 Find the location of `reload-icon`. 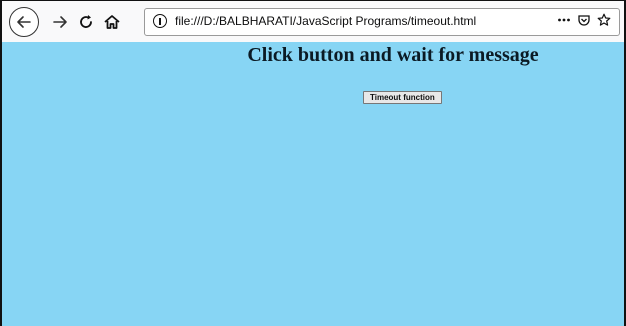

reload-icon is located at coordinates (86, 21).